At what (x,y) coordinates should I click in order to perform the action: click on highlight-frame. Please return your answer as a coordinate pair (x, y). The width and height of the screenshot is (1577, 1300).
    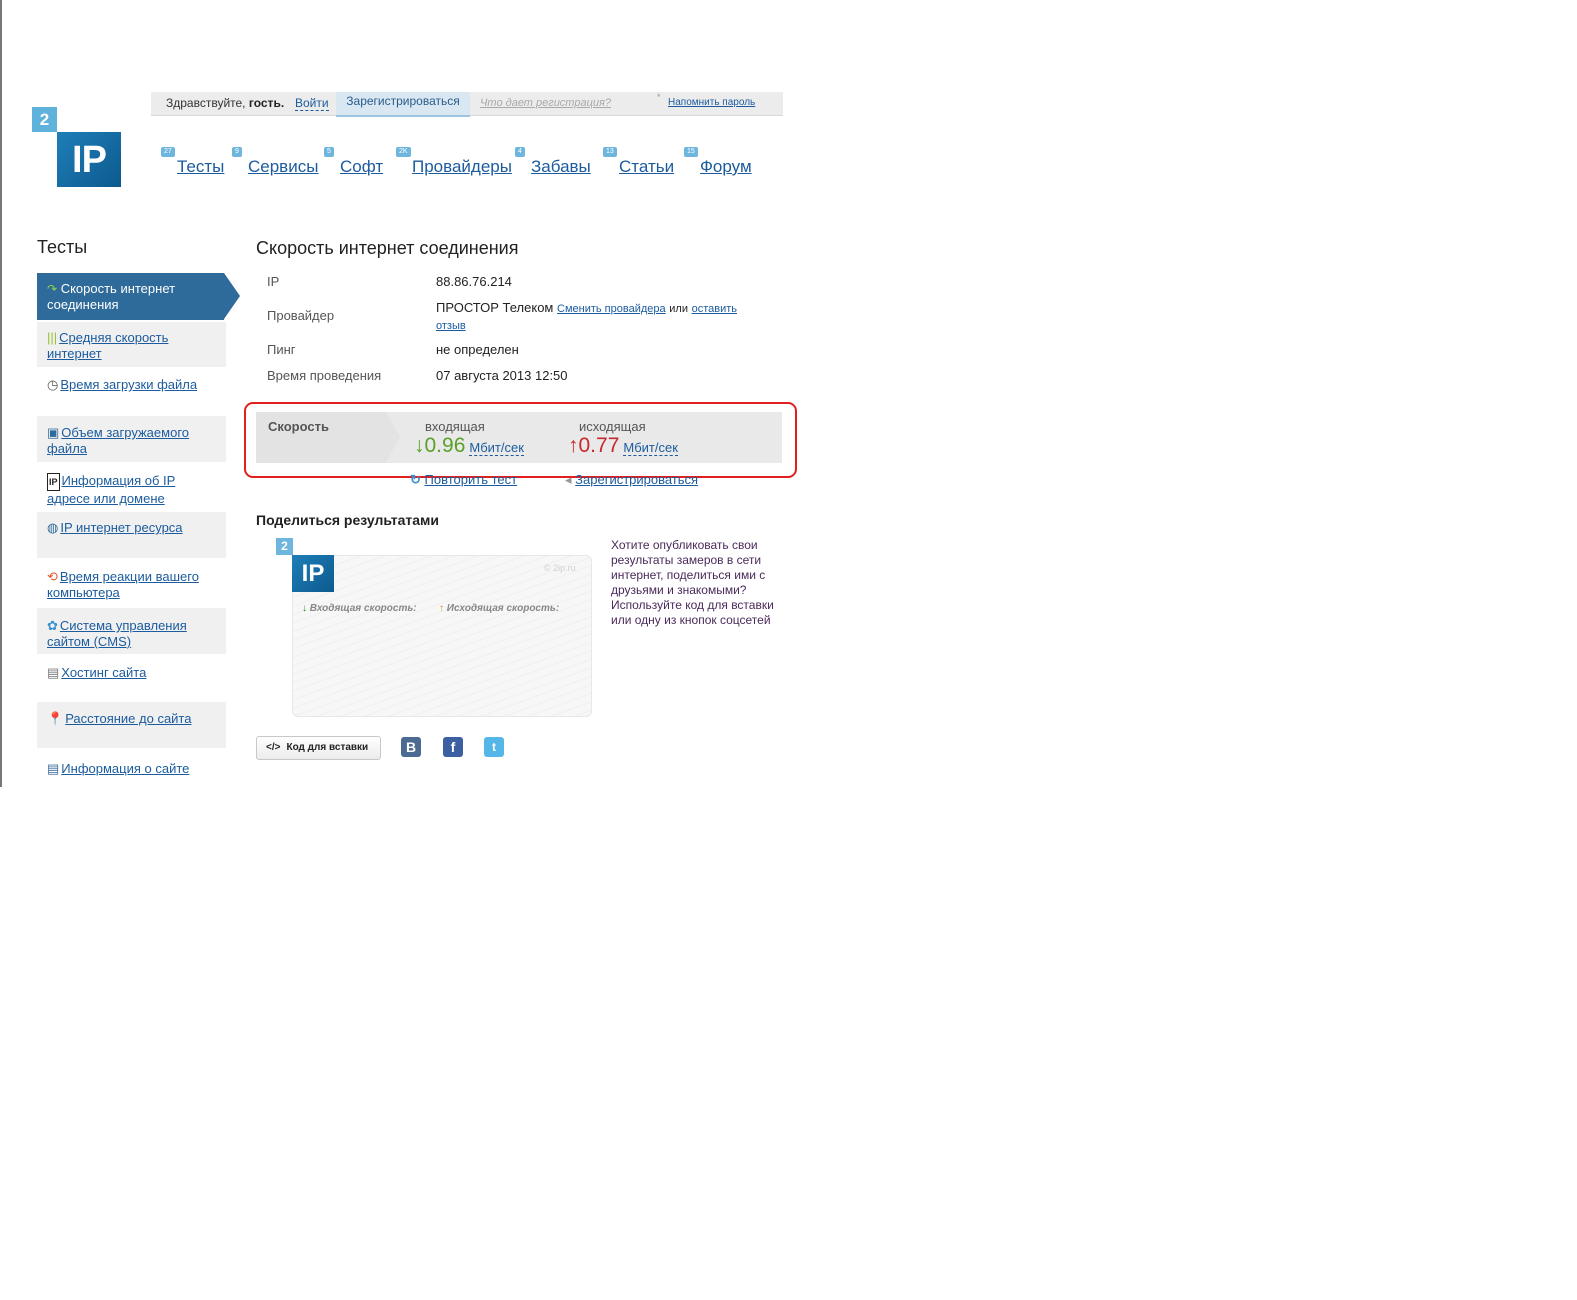
    Looking at the image, I should click on (520, 440).